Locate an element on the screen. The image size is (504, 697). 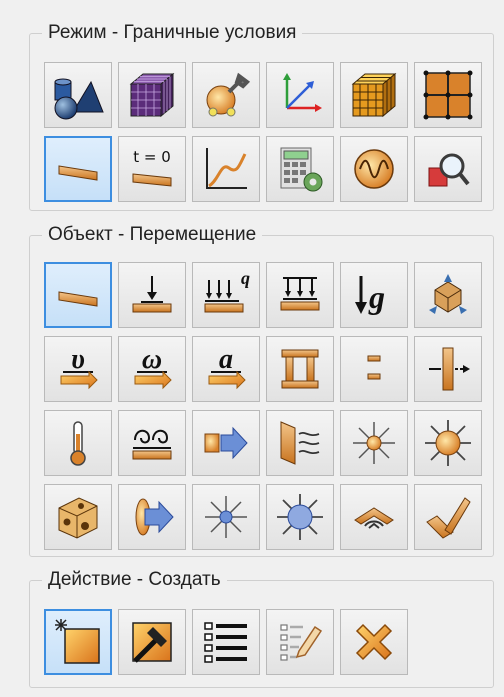
gap-button is located at coordinates (374, 369).